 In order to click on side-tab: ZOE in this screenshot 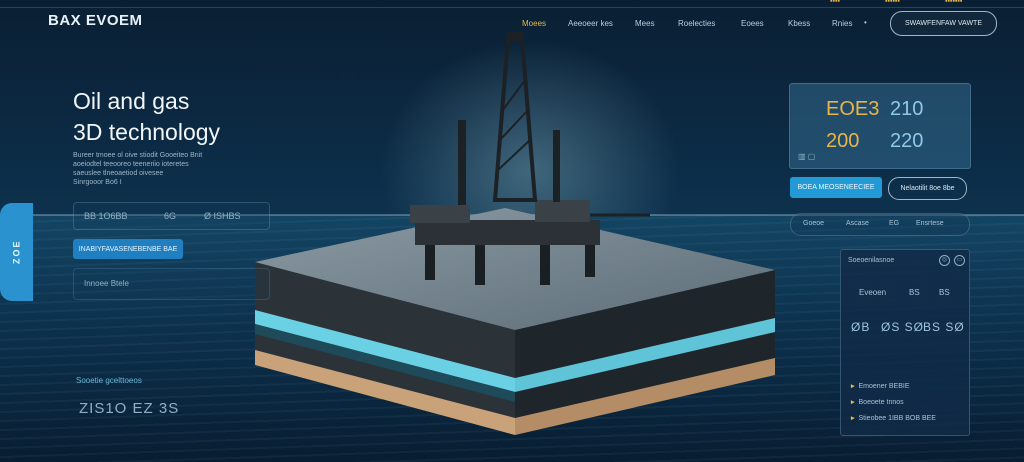, I will do `click(16, 252)`.